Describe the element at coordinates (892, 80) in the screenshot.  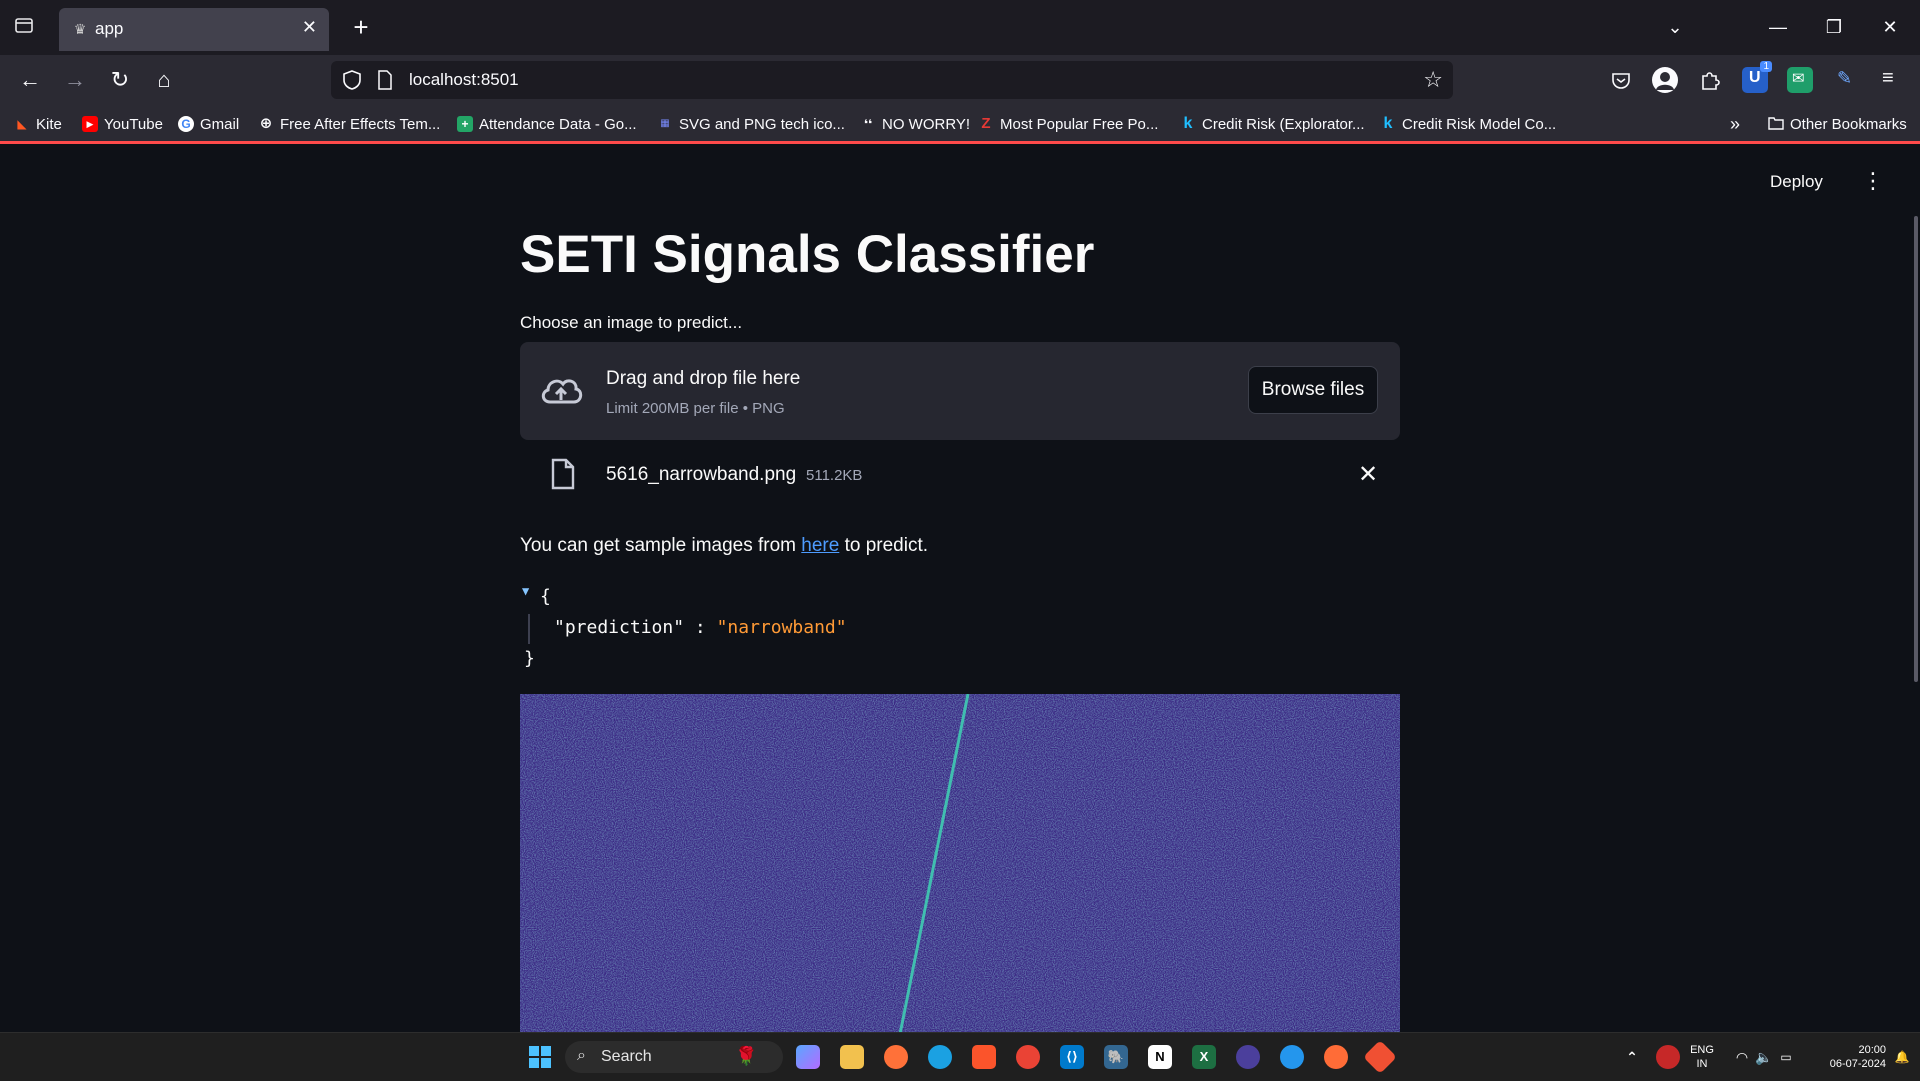
I see `address-bar: localhost:8501 ☆` at that location.